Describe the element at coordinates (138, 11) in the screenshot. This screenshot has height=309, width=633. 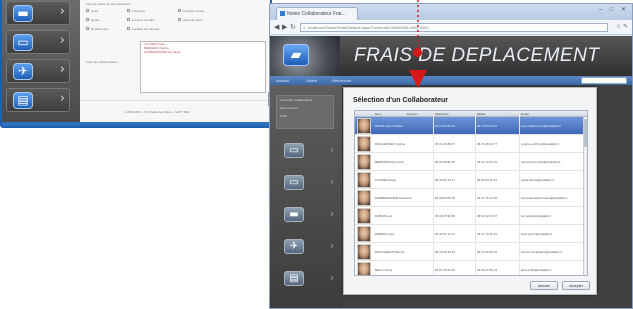
I see `option-label: Transport` at that location.